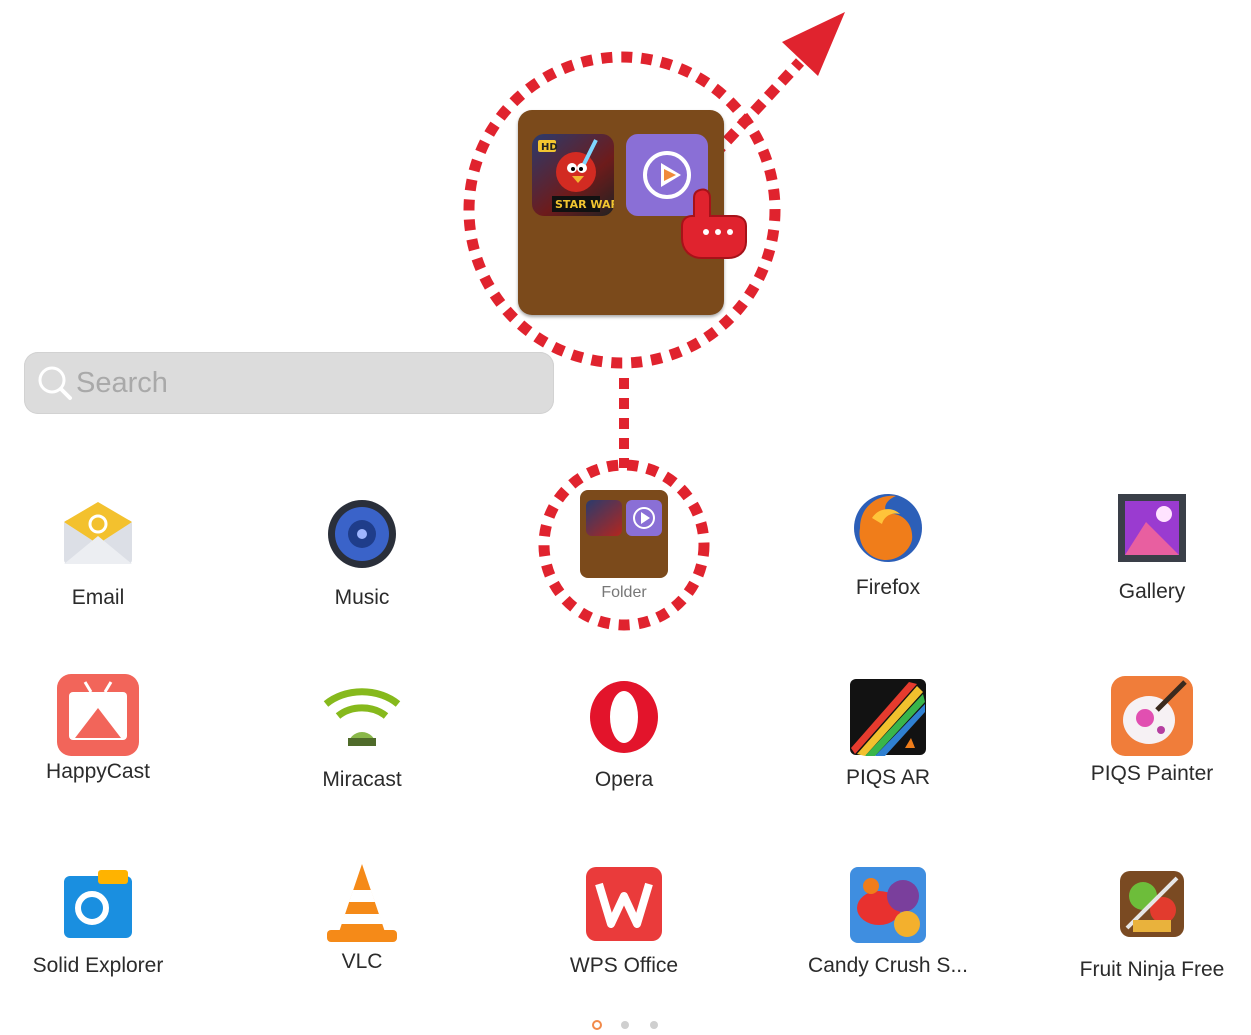  I want to click on search-input, so click(306, 383).